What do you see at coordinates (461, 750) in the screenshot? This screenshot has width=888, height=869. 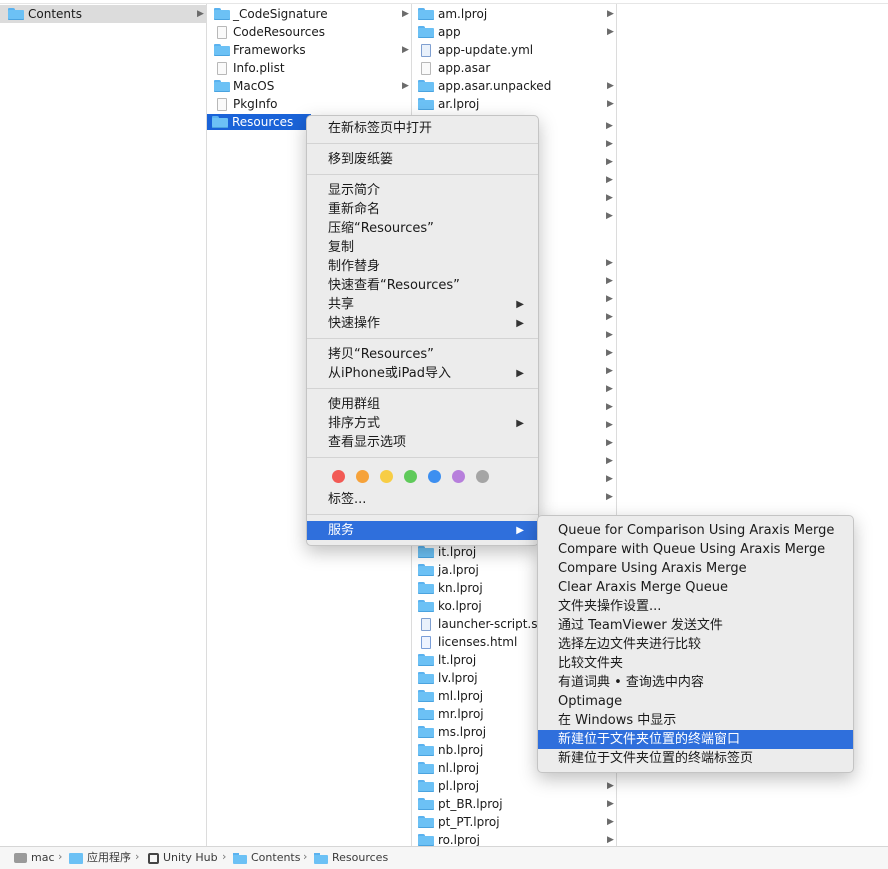 I see `item-label: nb.lproj` at bounding box center [461, 750].